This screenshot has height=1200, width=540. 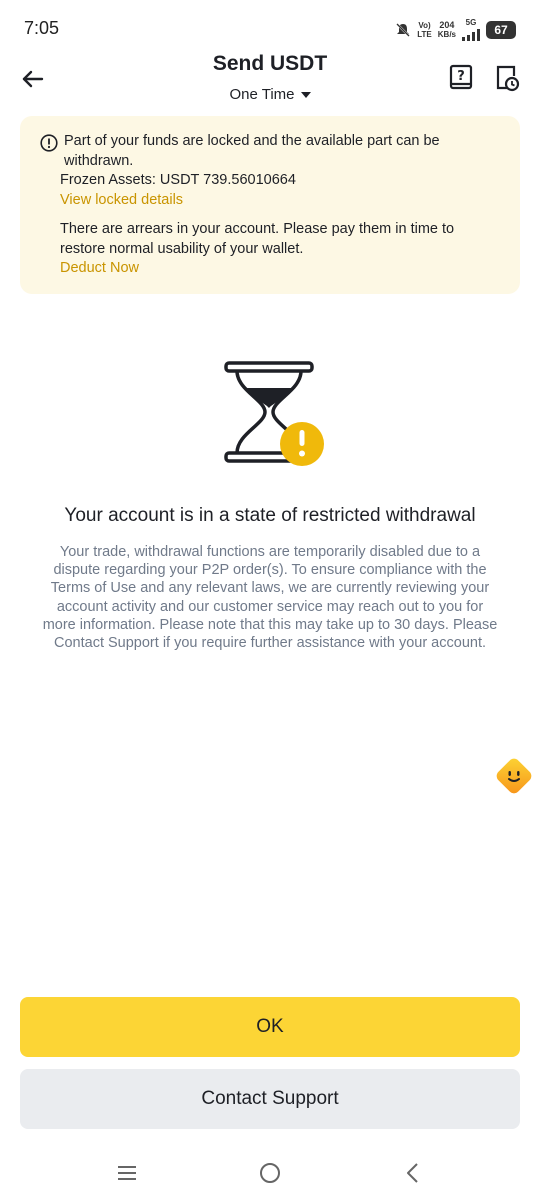 I want to click on back-nav-icon, so click(x=413, y=1173).